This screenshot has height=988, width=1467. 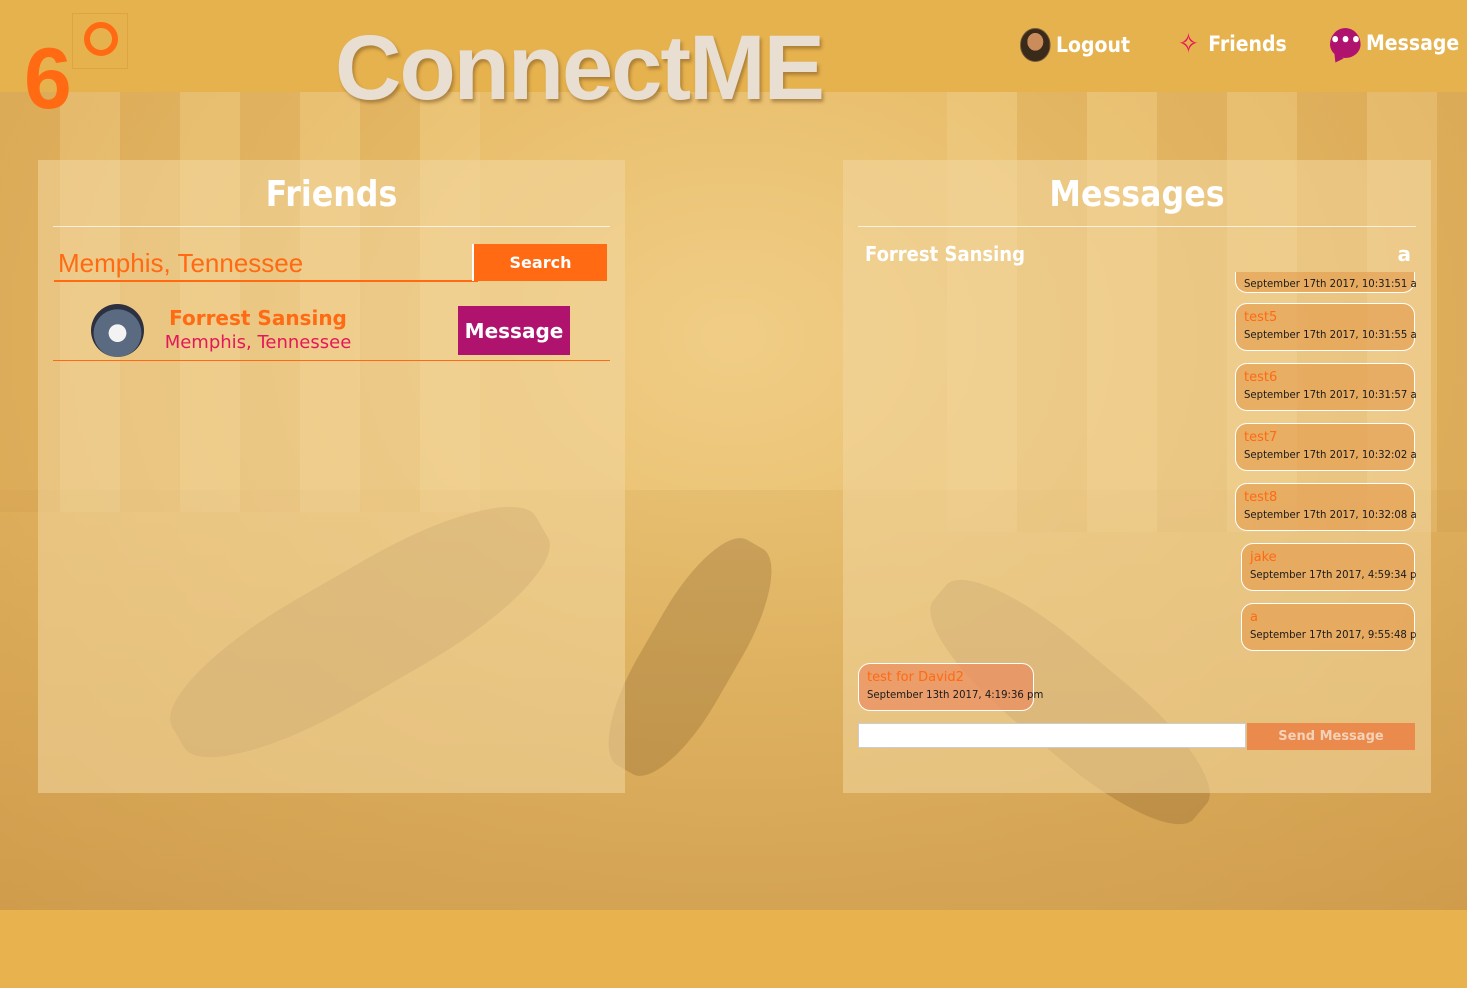 I want to click on logo-degree-icon, so click(x=101, y=39).